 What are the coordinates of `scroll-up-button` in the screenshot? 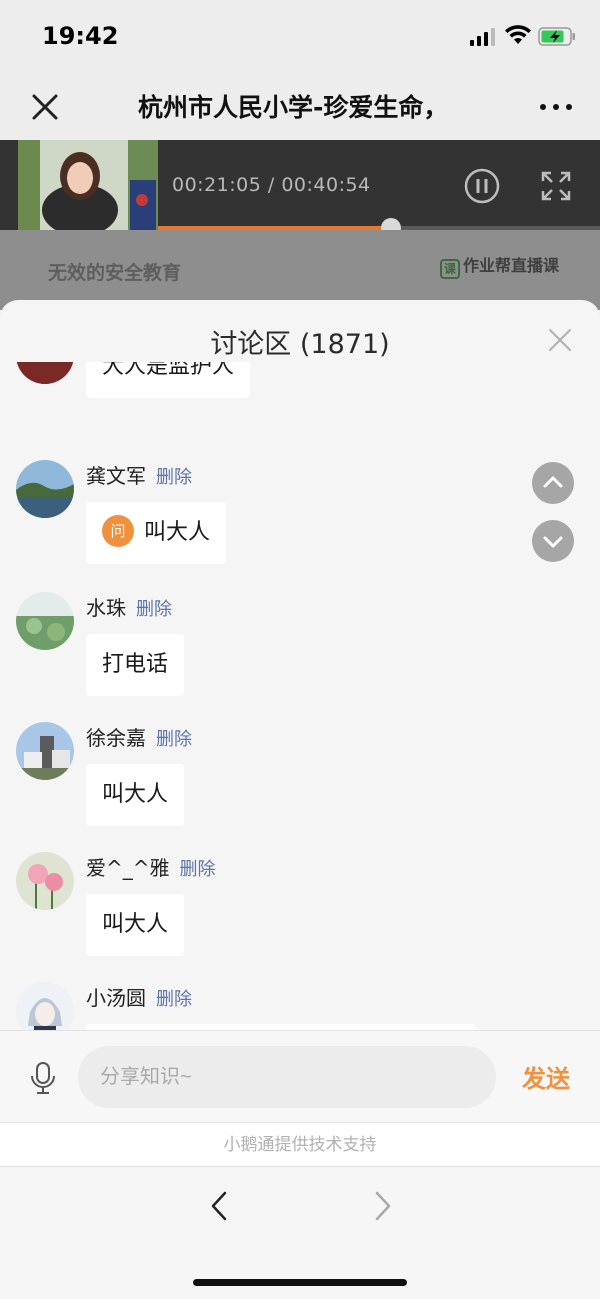 It's located at (553, 483).